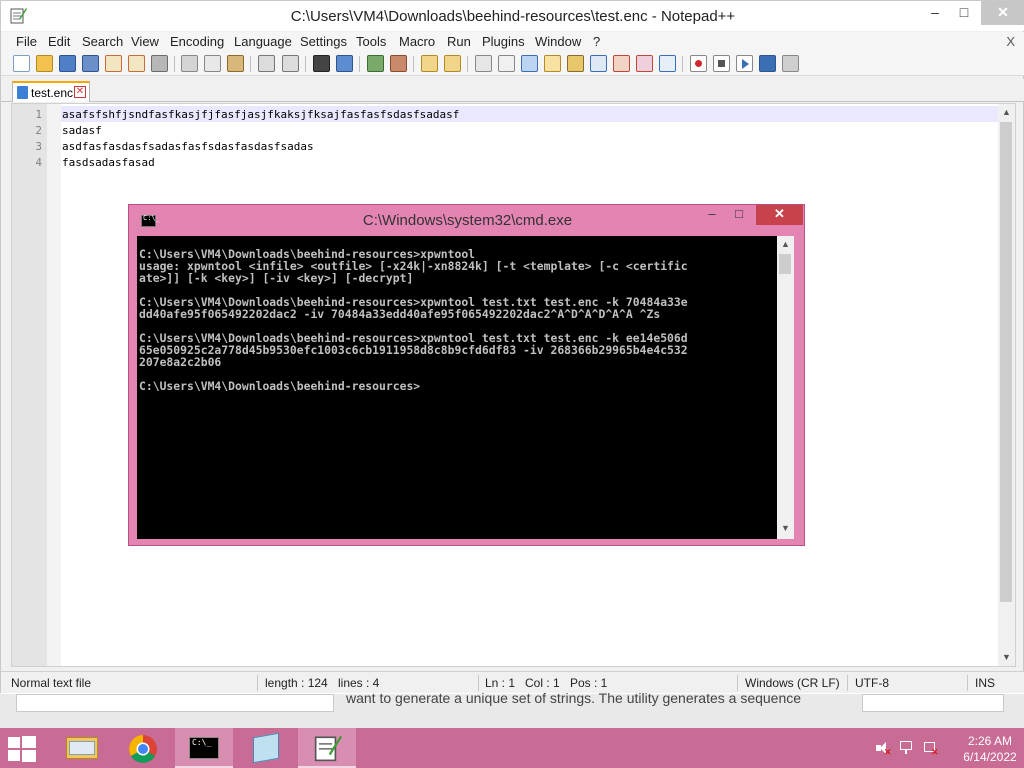 Image resolution: width=1024 pixels, height=768 pixels. I want to click on windows-logo-pane, so click(14, 742).